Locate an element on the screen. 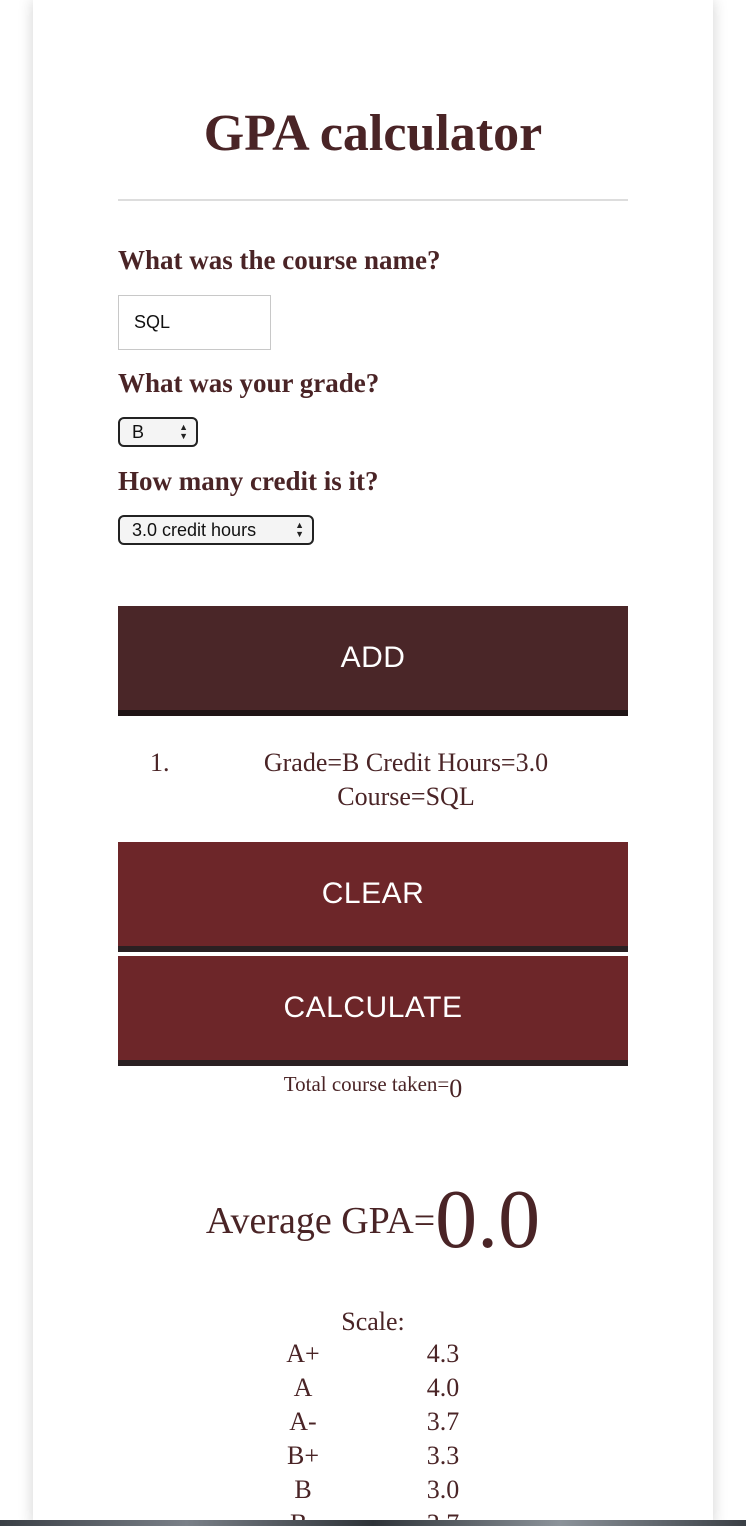 This screenshot has height=1526, width=746. scale-points: 4.0 is located at coordinates (443, 1387).